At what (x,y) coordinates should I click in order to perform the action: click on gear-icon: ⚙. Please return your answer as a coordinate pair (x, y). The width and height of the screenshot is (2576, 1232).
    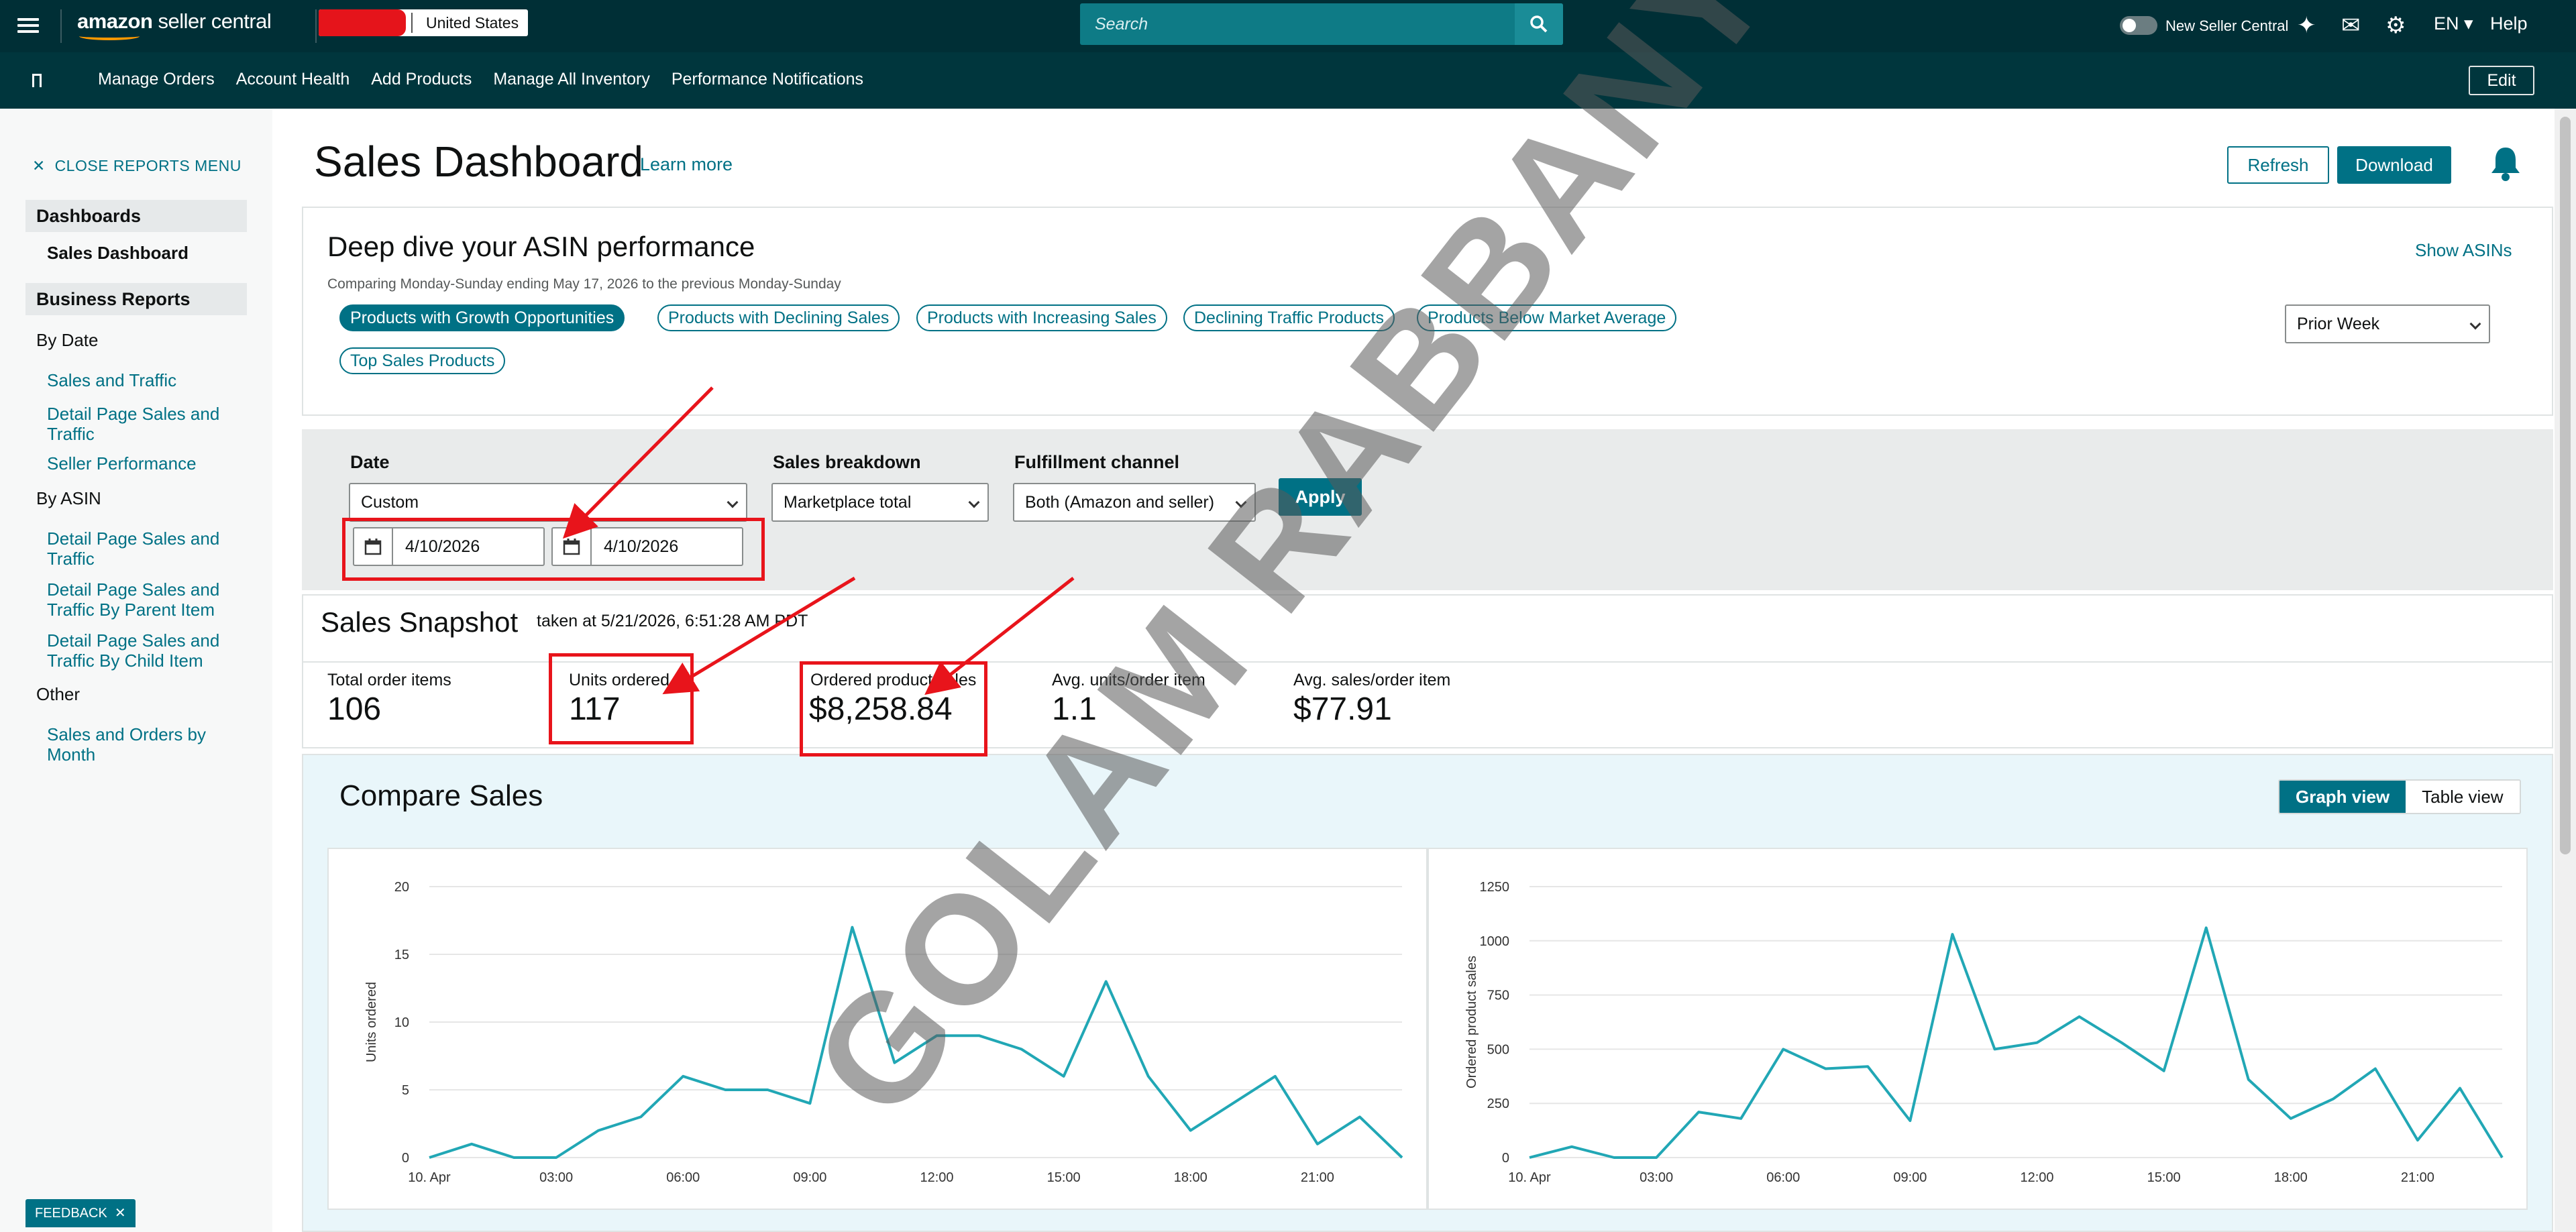
    Looking at the image, I should click on (2395, 25).